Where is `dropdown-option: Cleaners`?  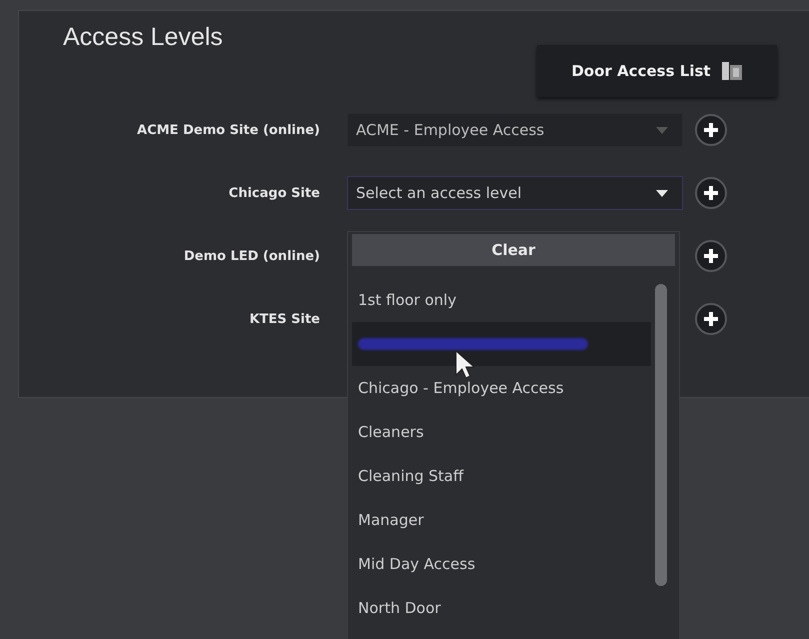
dropdown-option: Cleaners is located at coordinates (501, 432).